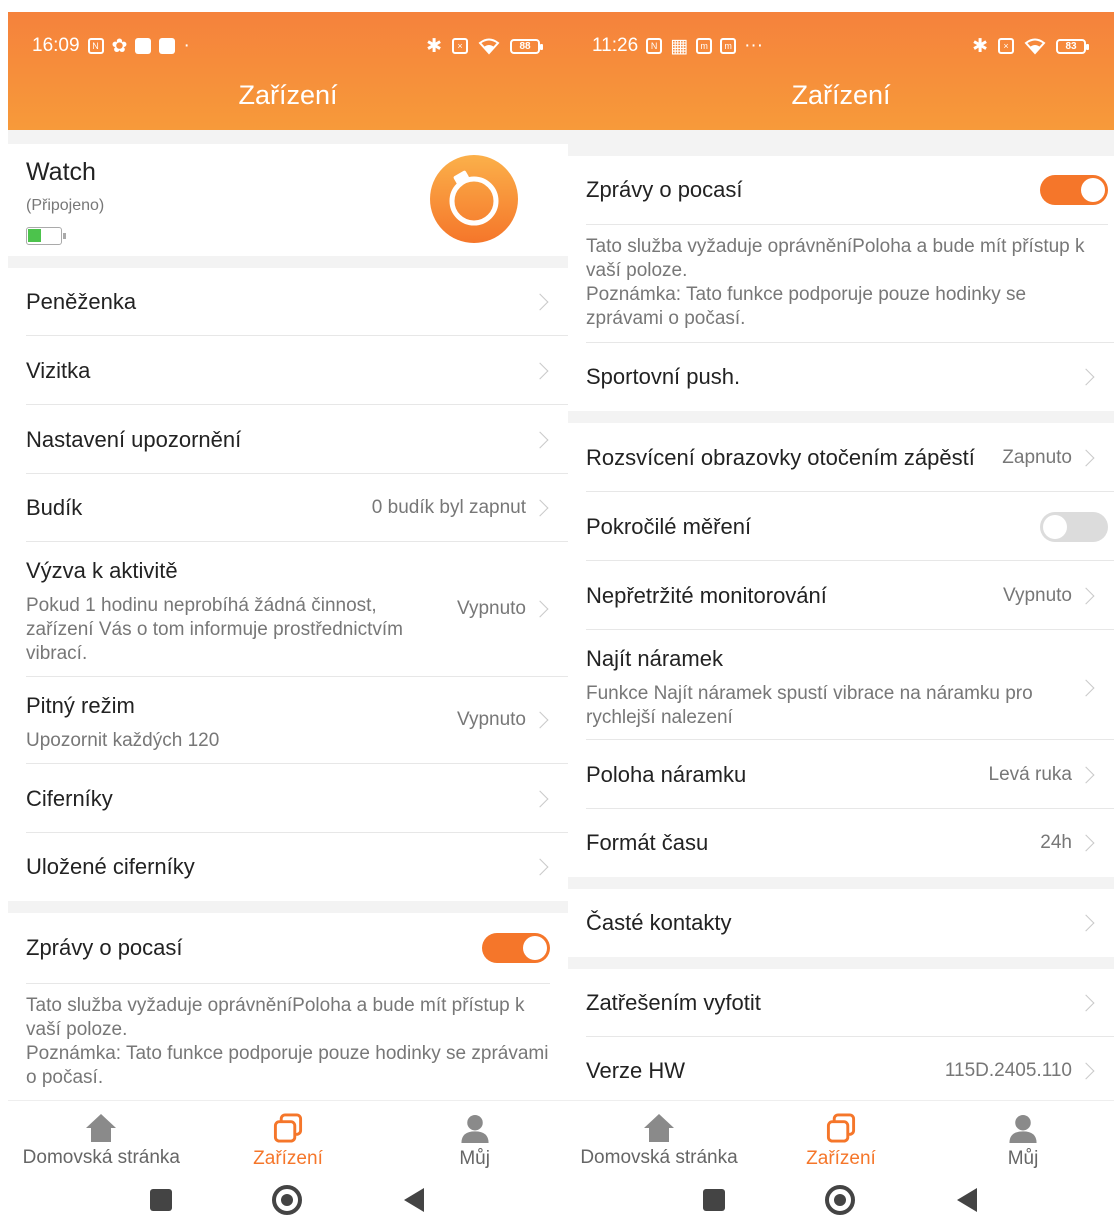 The width and height of the screenshot is (1114, 1230). What do you see at coordinates (659, 922) in the screenshot?
I see `row-label: Časté kontakty` at bounding box center [659, 922].